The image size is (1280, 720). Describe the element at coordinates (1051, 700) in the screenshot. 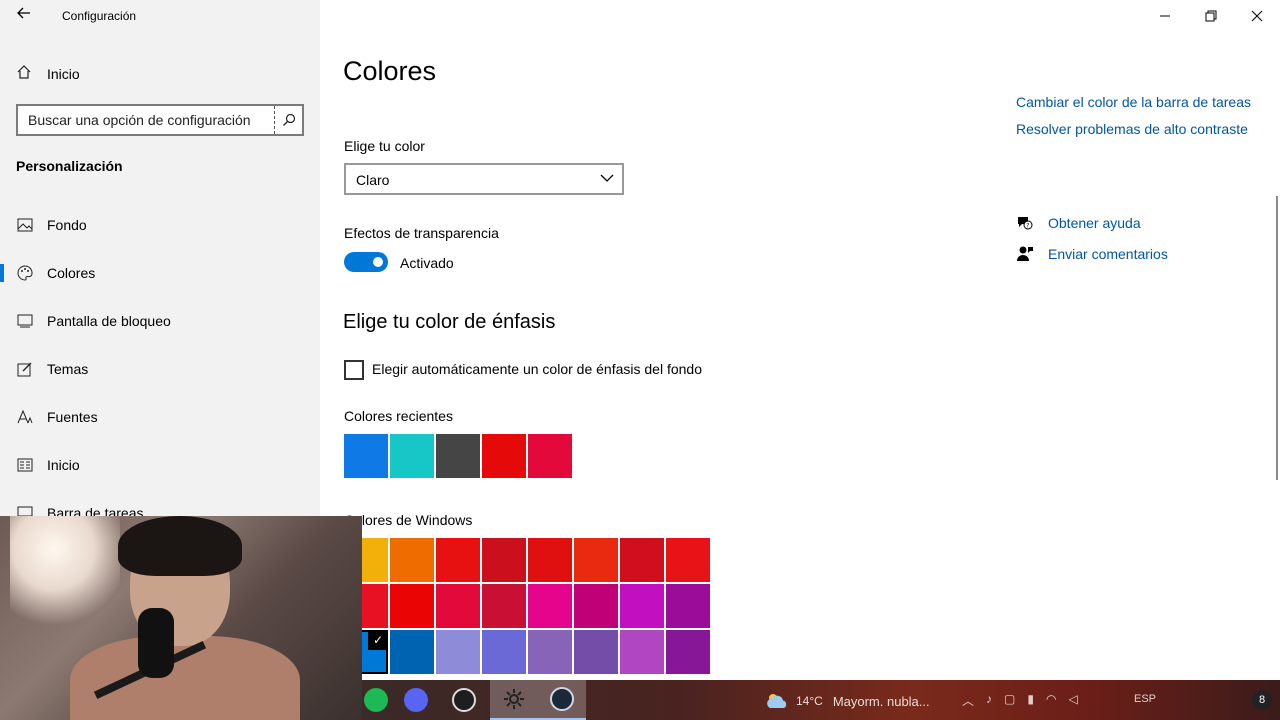

I see `network-icon: ◠` at that location.